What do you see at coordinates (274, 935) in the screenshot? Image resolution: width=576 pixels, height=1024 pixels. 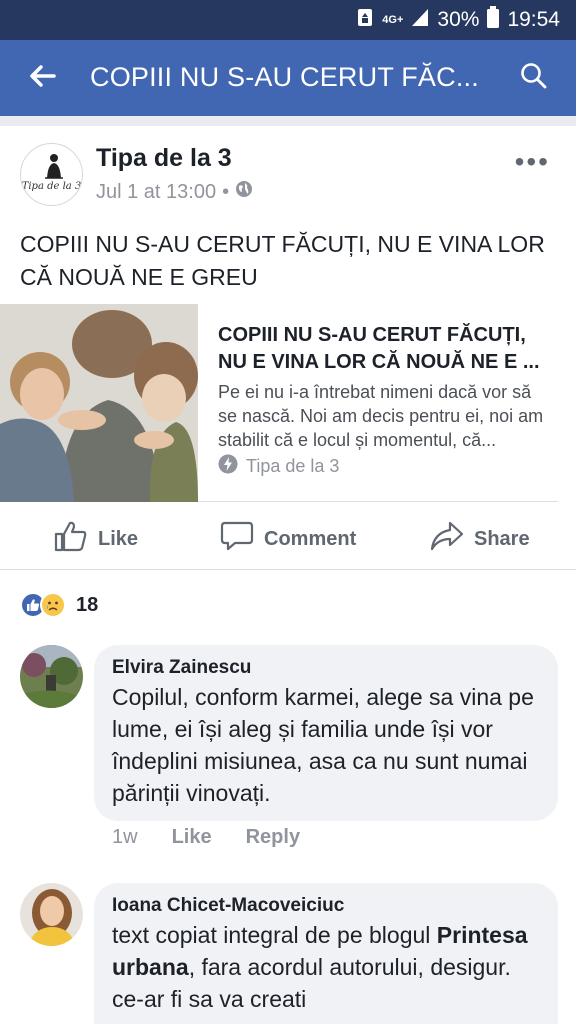 I see `comment-text-part: text copiat integral de pe blogul` at bounding box center [274, 935].